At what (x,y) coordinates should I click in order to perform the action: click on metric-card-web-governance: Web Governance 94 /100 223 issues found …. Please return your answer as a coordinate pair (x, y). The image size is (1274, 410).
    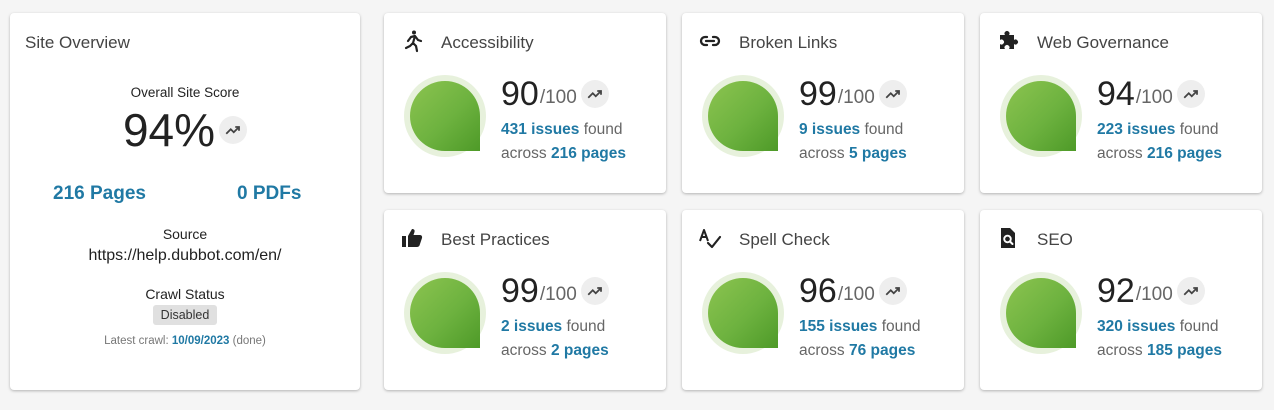
    Looking at the image, I should click on (1121, 103).